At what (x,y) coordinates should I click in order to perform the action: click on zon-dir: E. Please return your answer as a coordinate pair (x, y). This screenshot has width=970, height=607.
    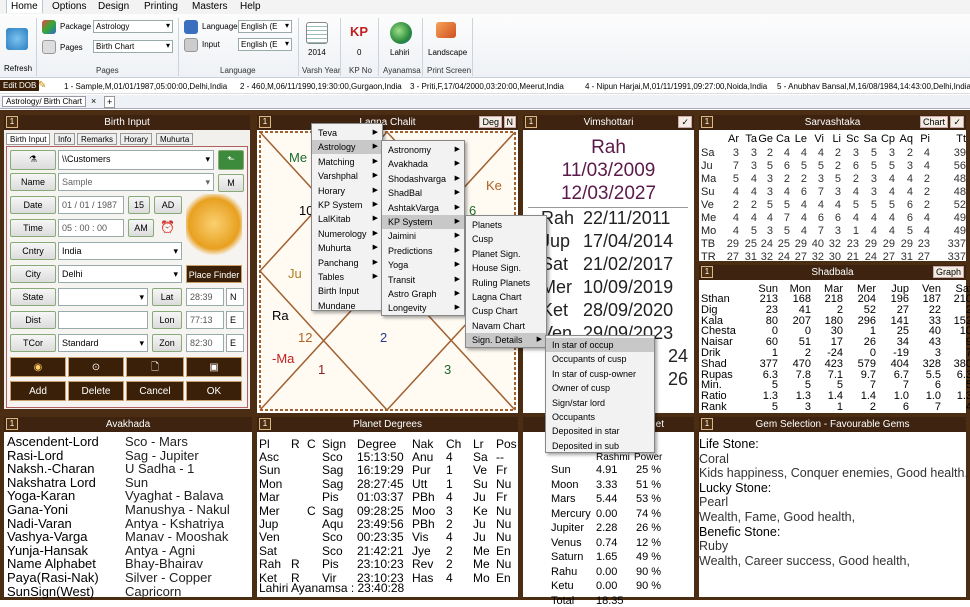
    Looking at the image, I should click on (235, 343).